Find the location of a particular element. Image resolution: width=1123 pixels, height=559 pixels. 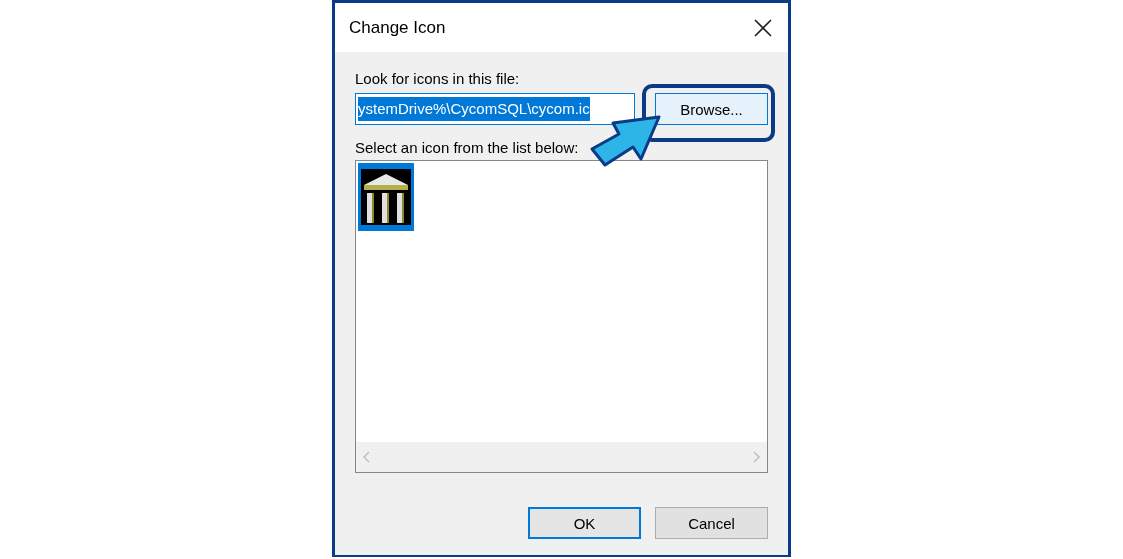

temple-icon is located at coordinates (386, 197).